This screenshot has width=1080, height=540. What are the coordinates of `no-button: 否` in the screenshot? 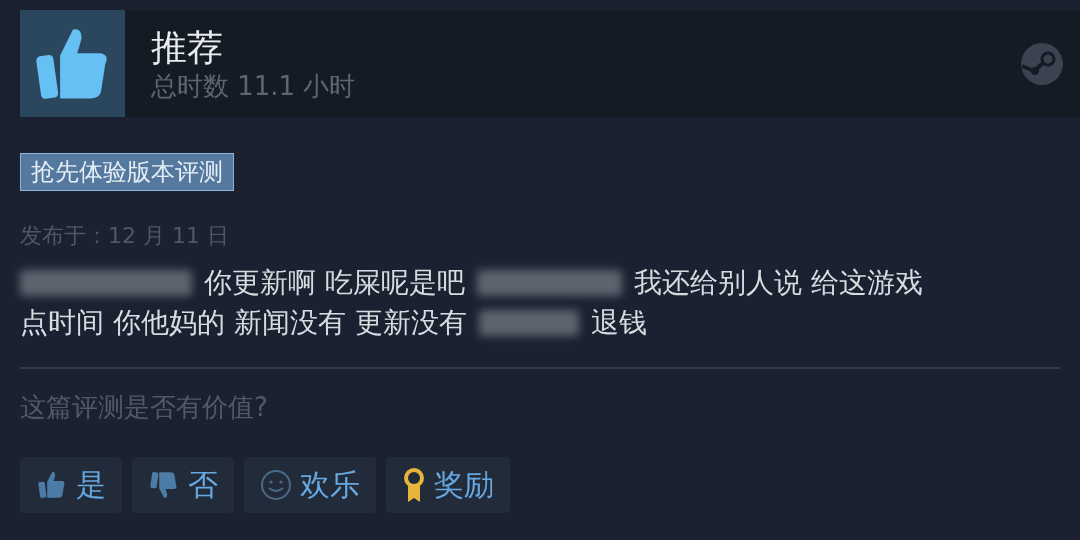 It's located at (183, 485).